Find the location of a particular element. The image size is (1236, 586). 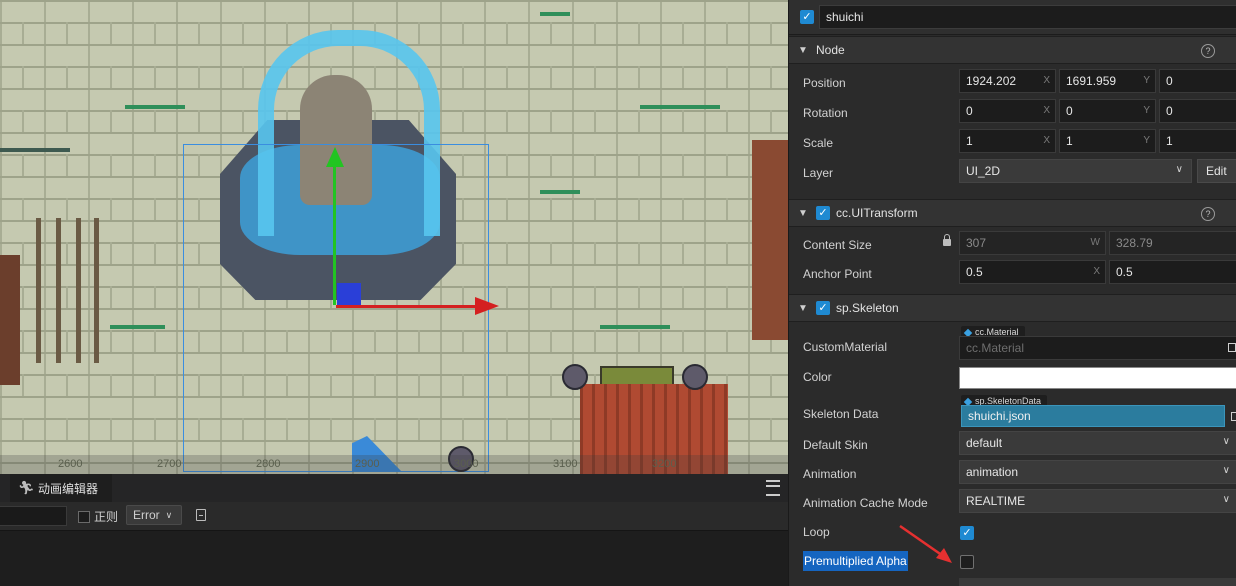

uitransform-section-header: ▼ ✓ cc.UITransform ? is located at coordinates (1012, 213).